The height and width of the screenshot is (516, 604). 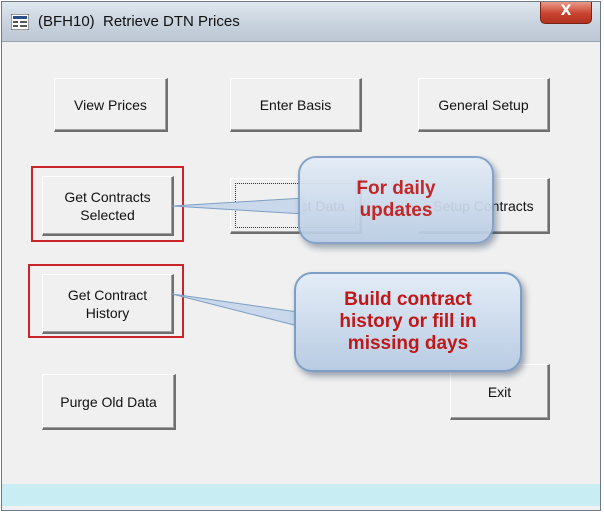 I want to click on general-setup-label: General Setup, so click(x=483, y=104).